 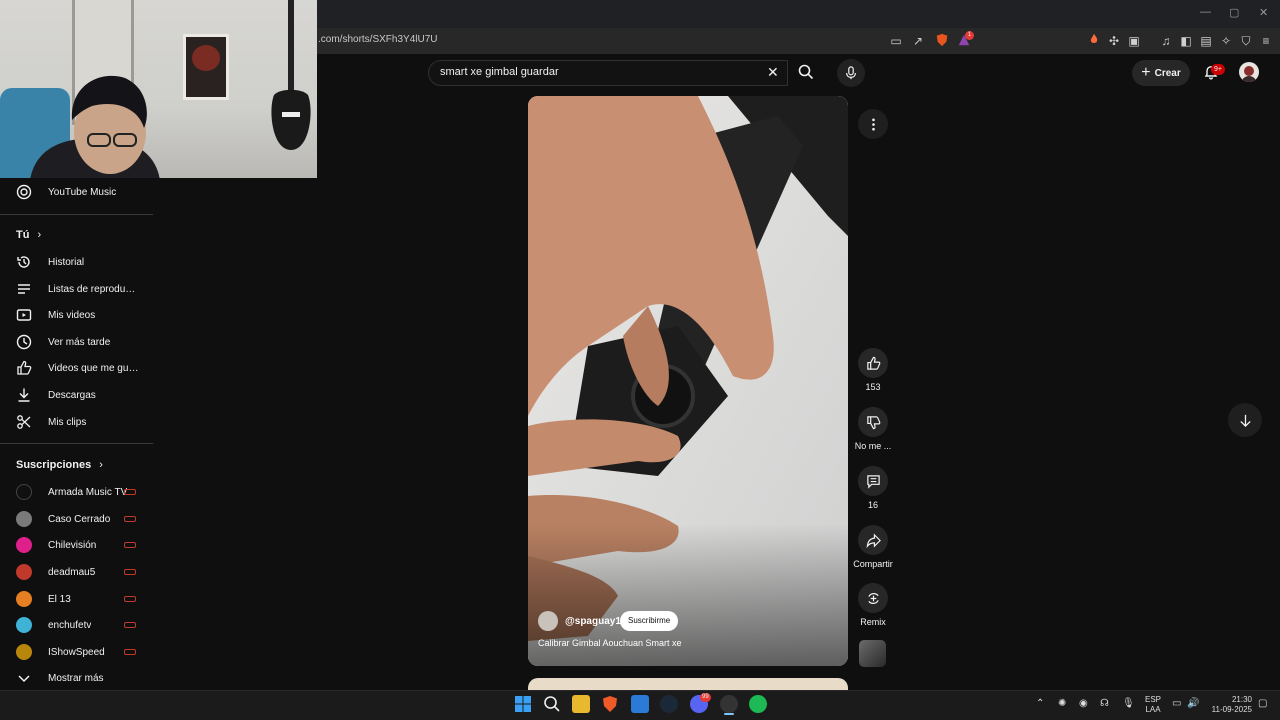 What do you see at coordinates (66, 262) in the screenshot?
I see `sidebar-item-label: Historial` at bounding box center [66, 262].